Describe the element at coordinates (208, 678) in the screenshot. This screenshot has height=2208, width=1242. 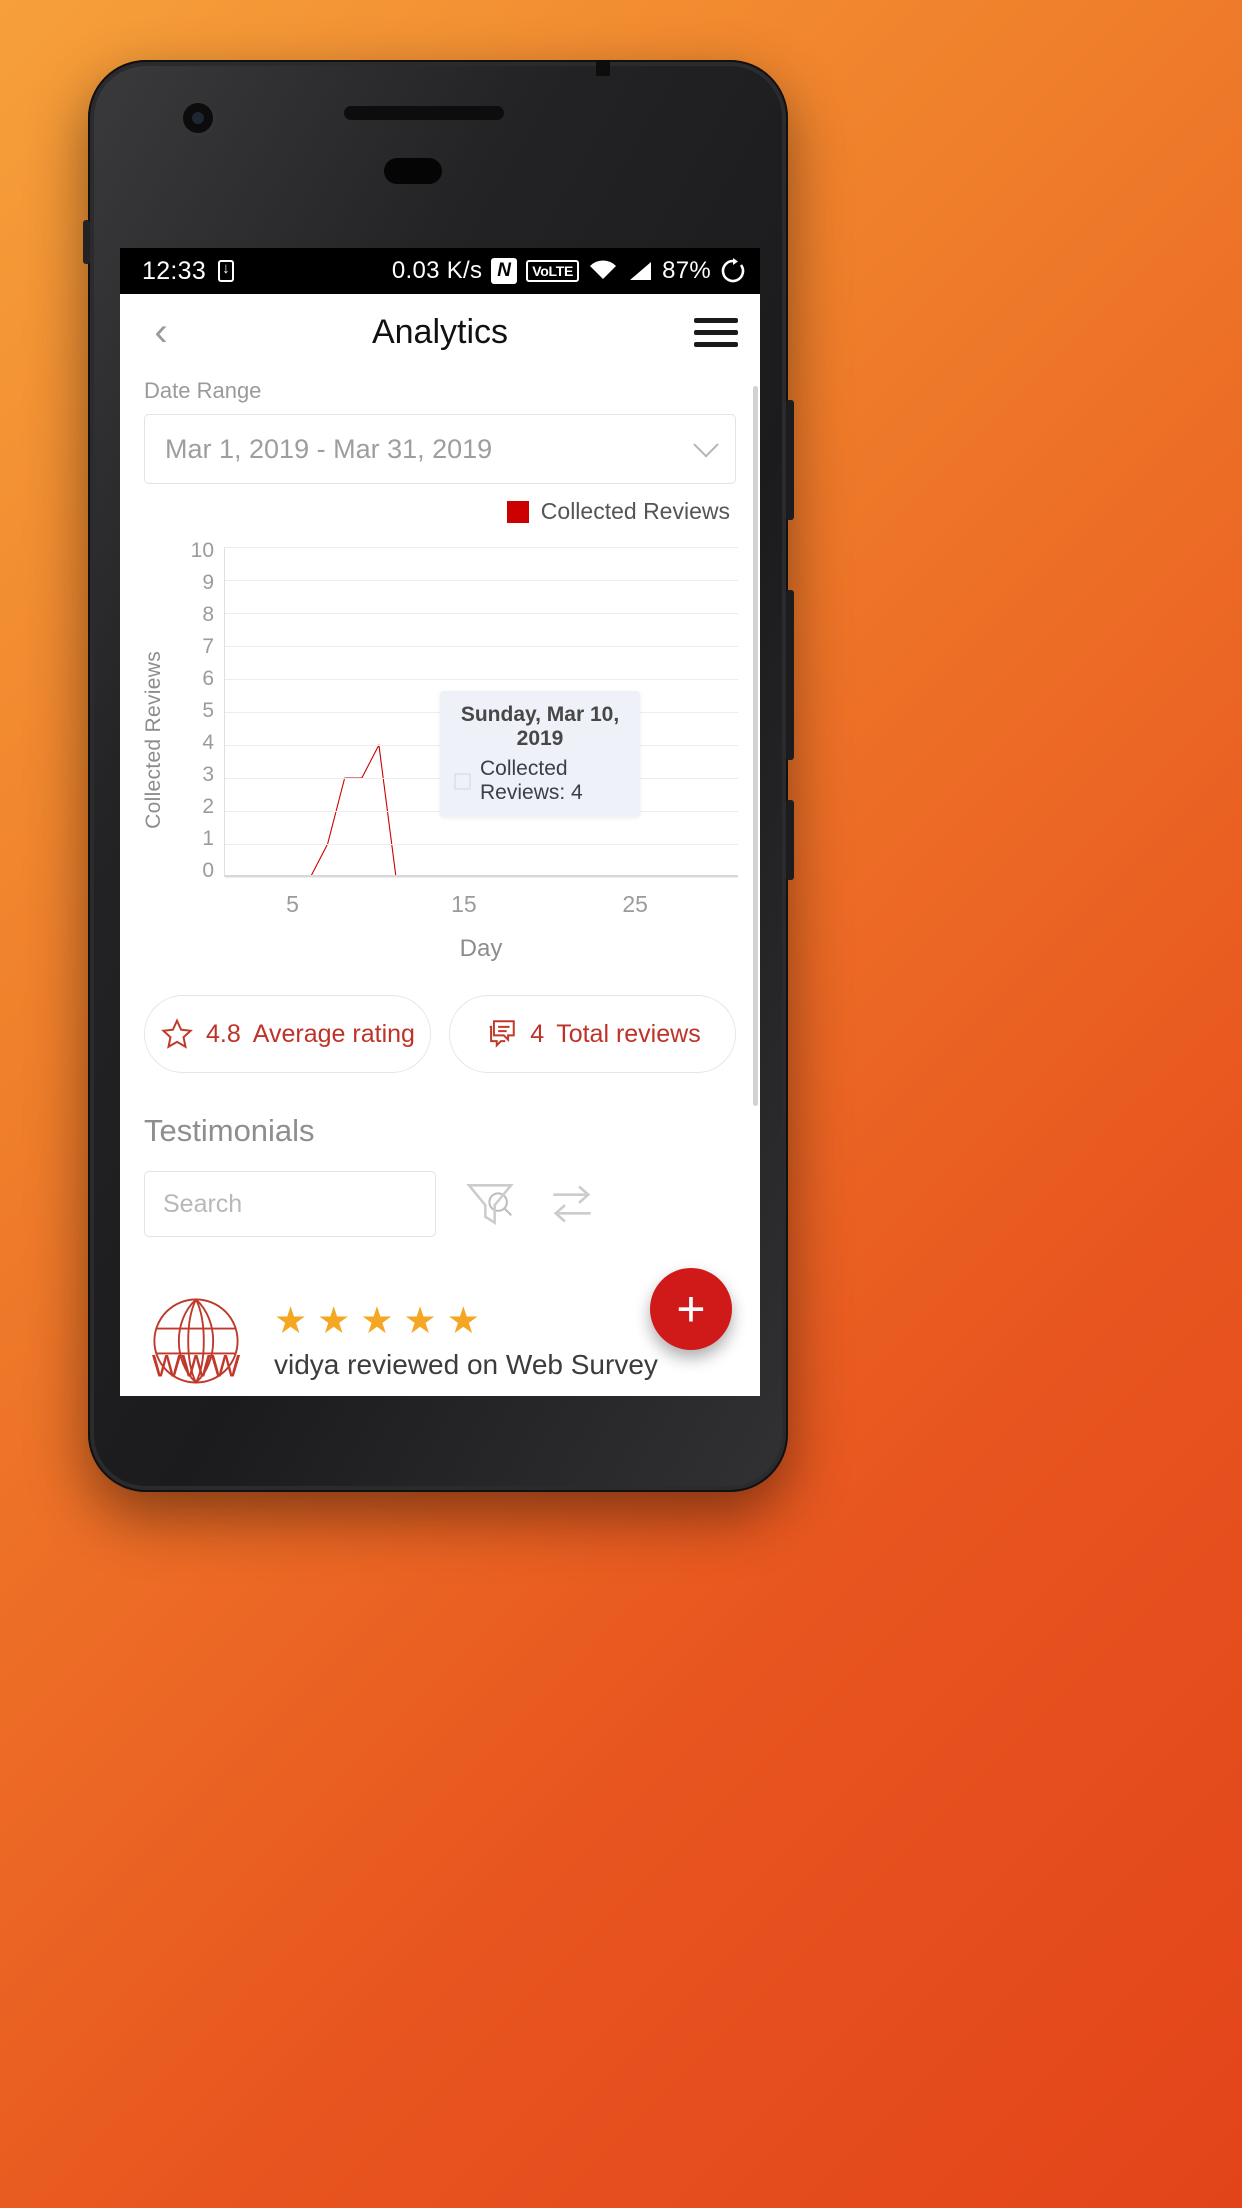
I see `y-tick-label: 6` at that location.